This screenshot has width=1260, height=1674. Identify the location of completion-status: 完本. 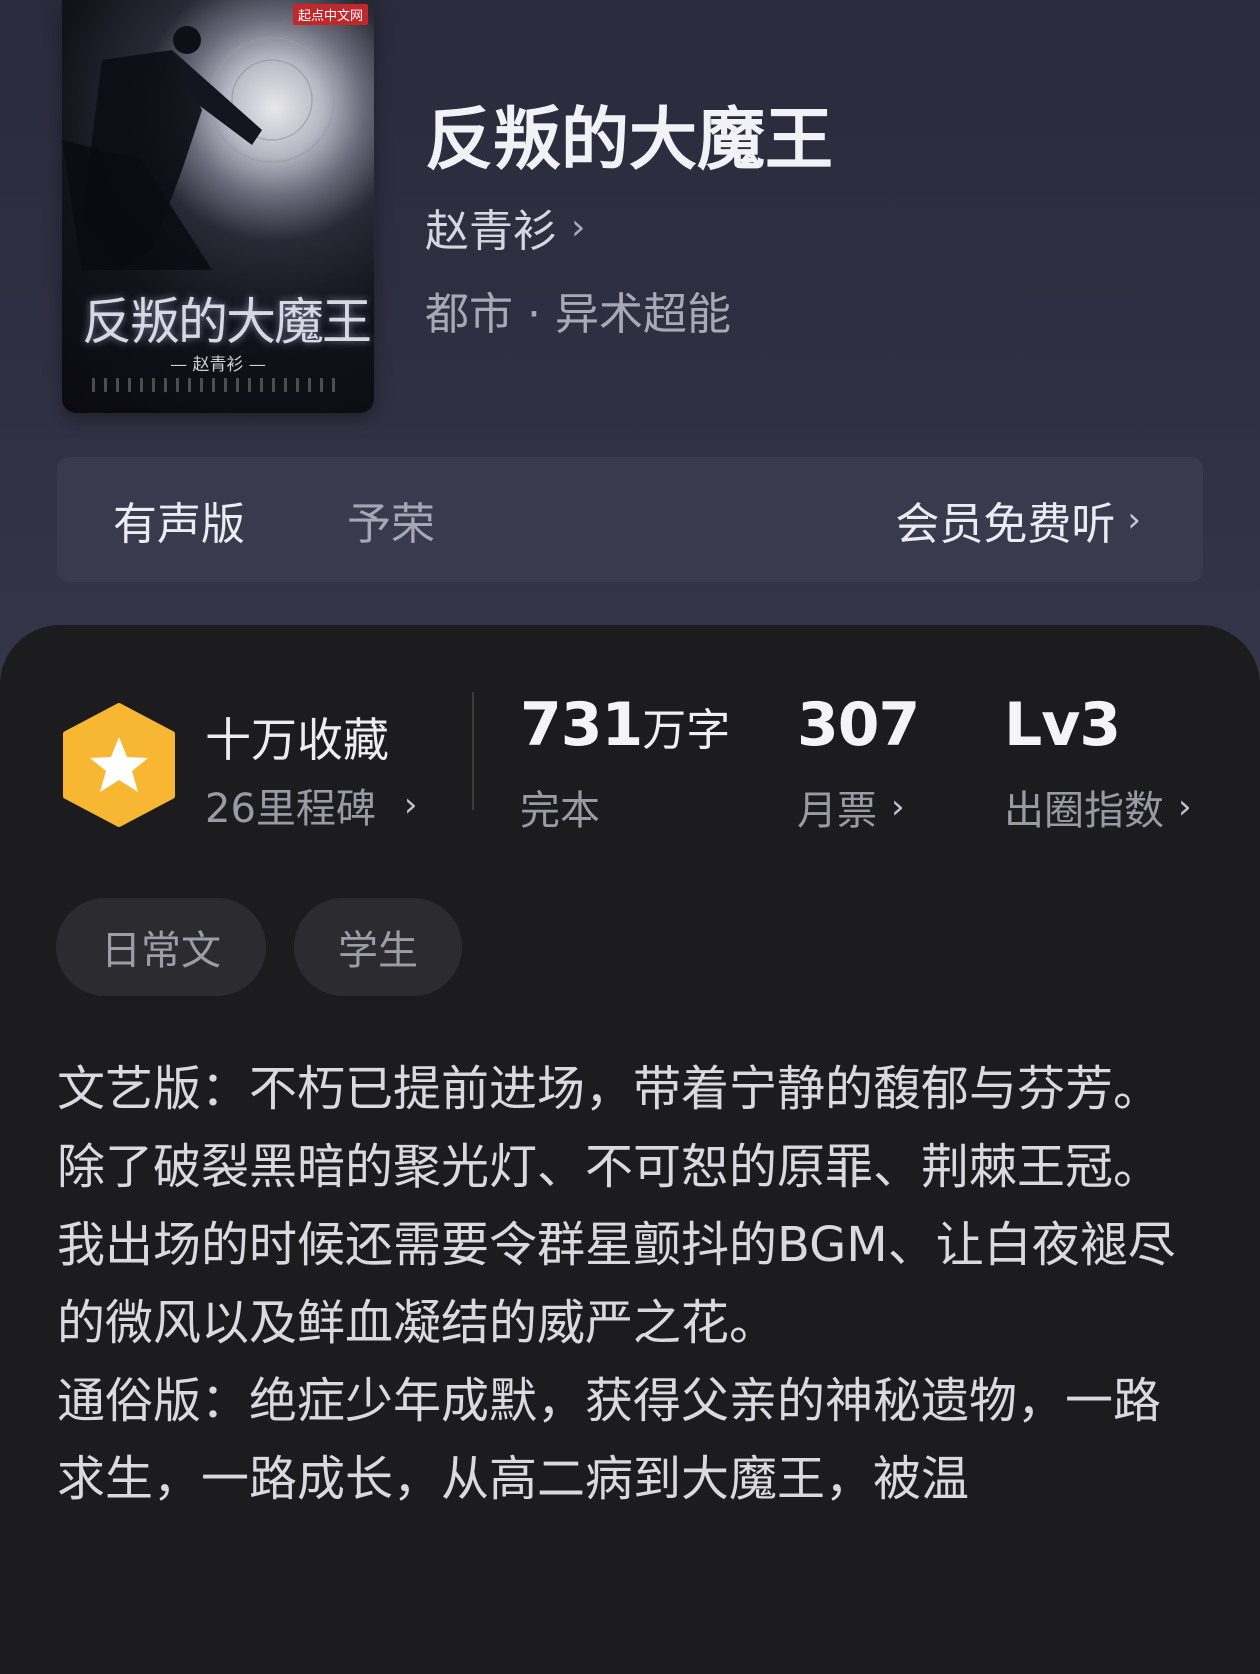
(560, 807).